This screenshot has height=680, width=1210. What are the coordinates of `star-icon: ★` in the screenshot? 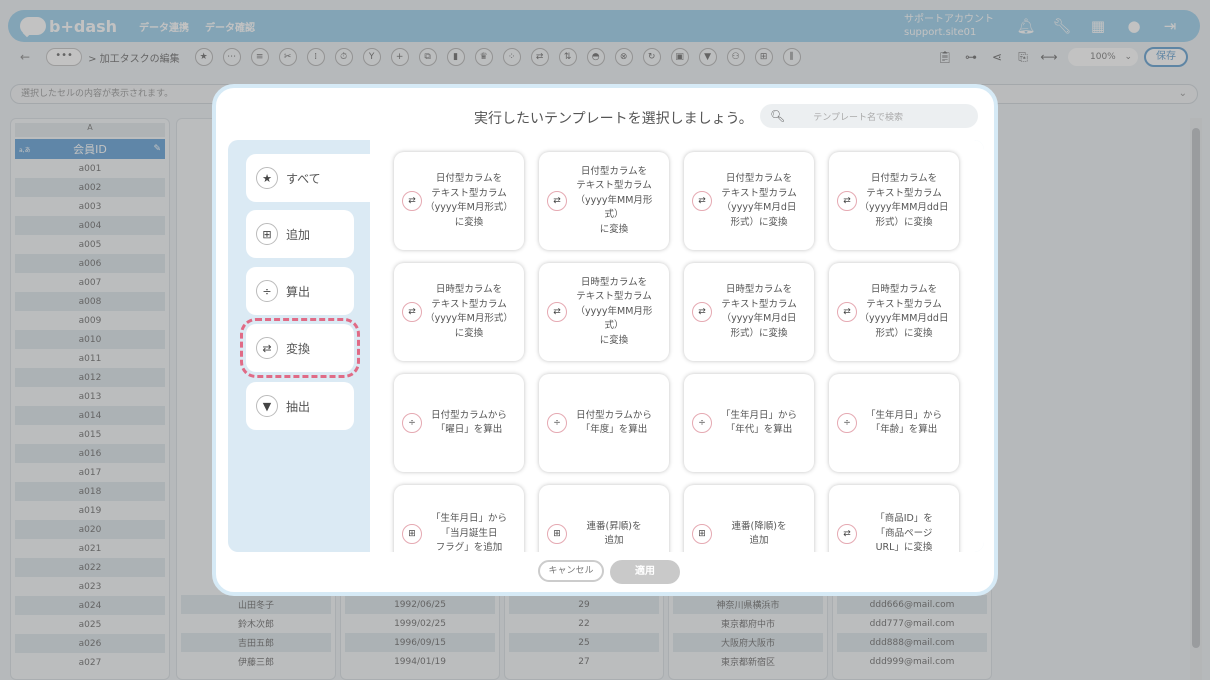 It's located at (267, 178).